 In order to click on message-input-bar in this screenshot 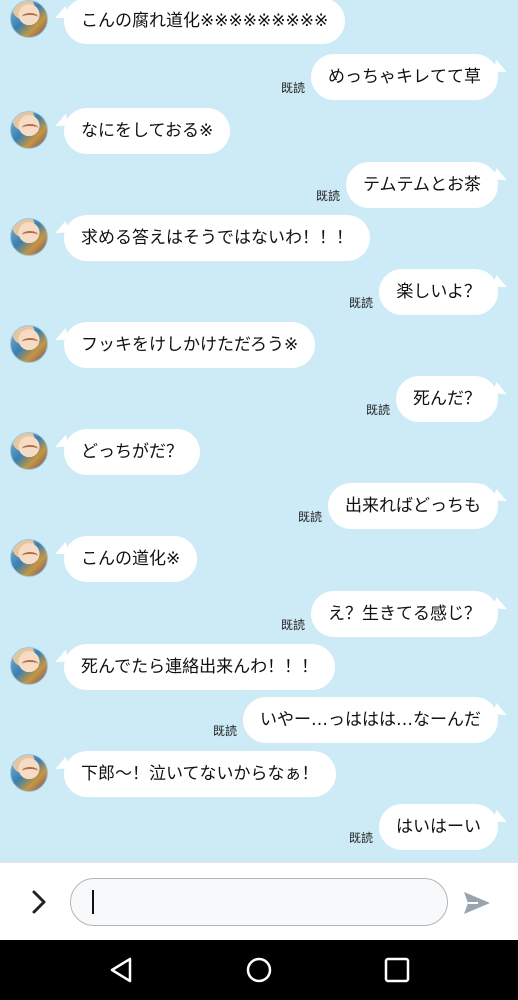, I will do `click(259, 901)`.